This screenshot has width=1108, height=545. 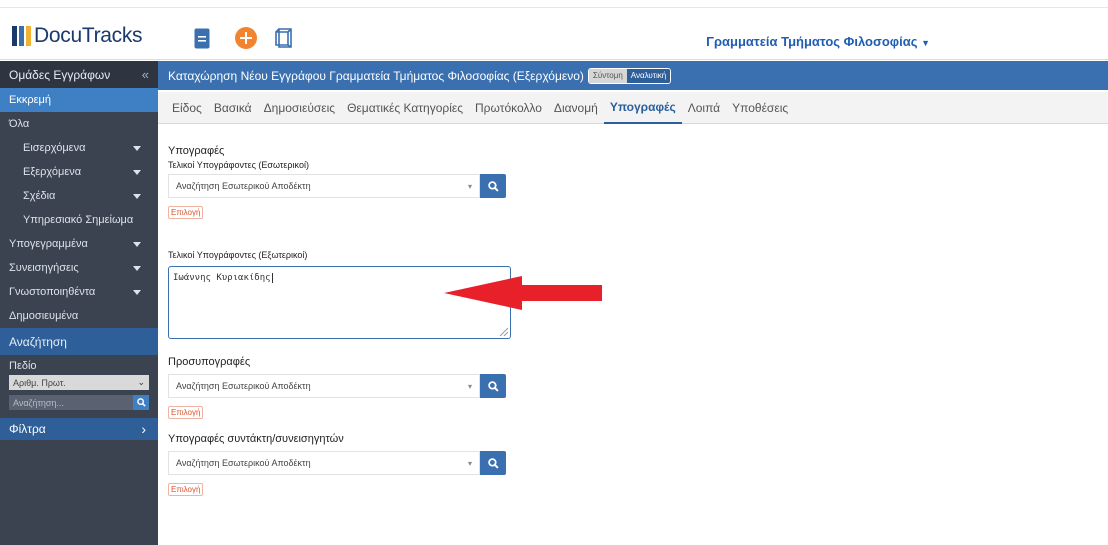 I want to click on search-section-header: Αναζήτηση, so click(x=79, y=341).